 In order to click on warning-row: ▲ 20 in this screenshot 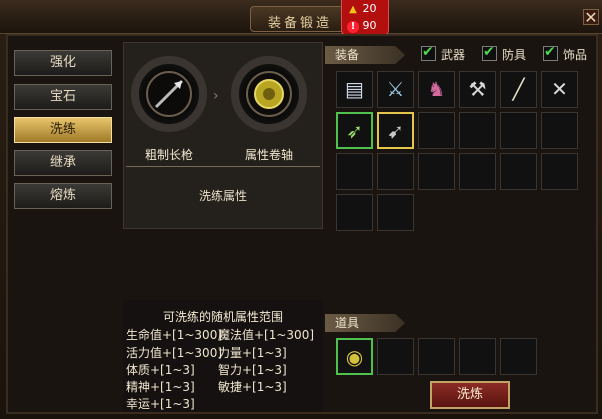, I will do `click(367, 9)`.